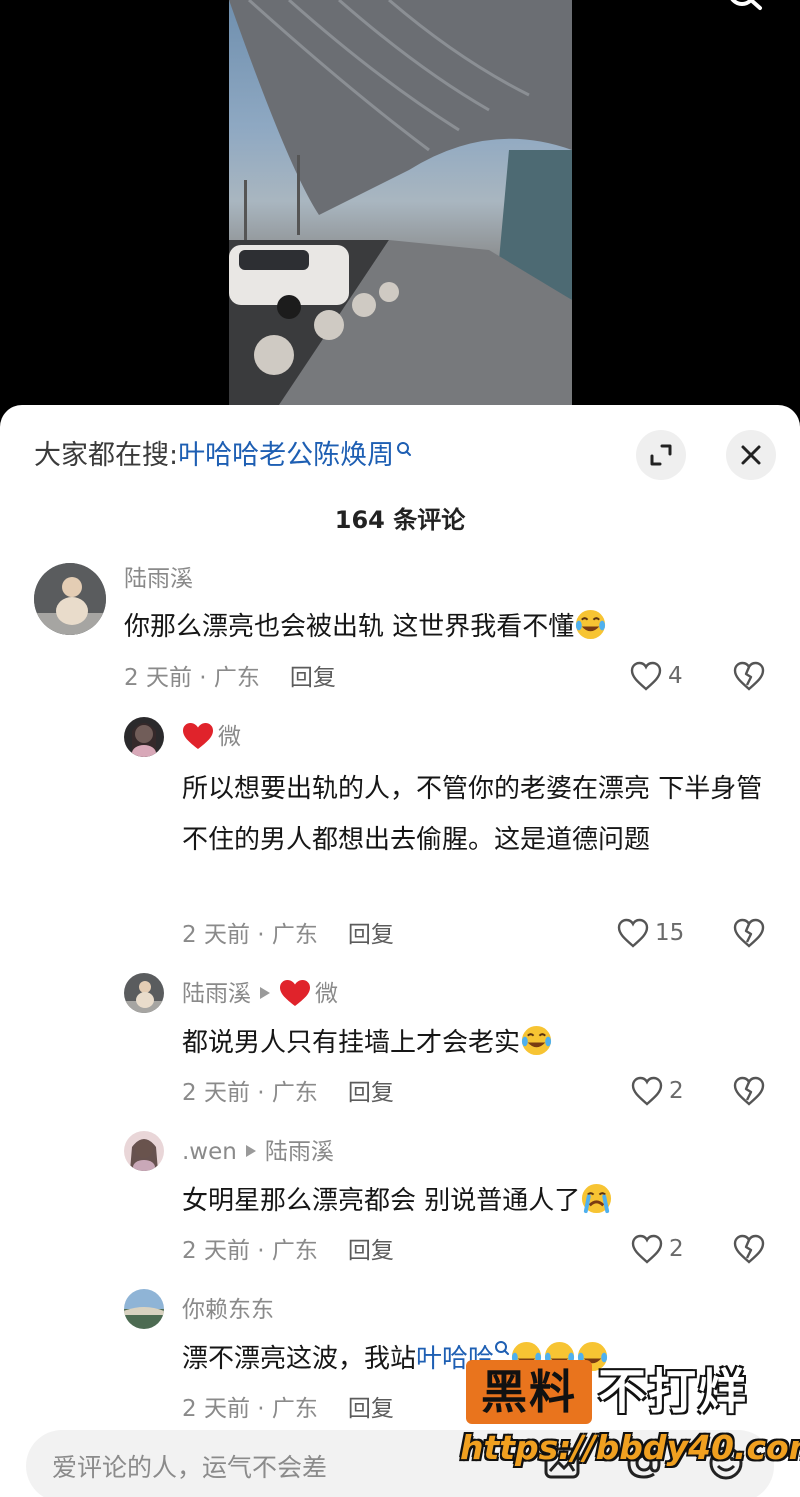  Describe the element at coordinates (675, 676) in the screenshot. I see `like-count: 4` at that location.